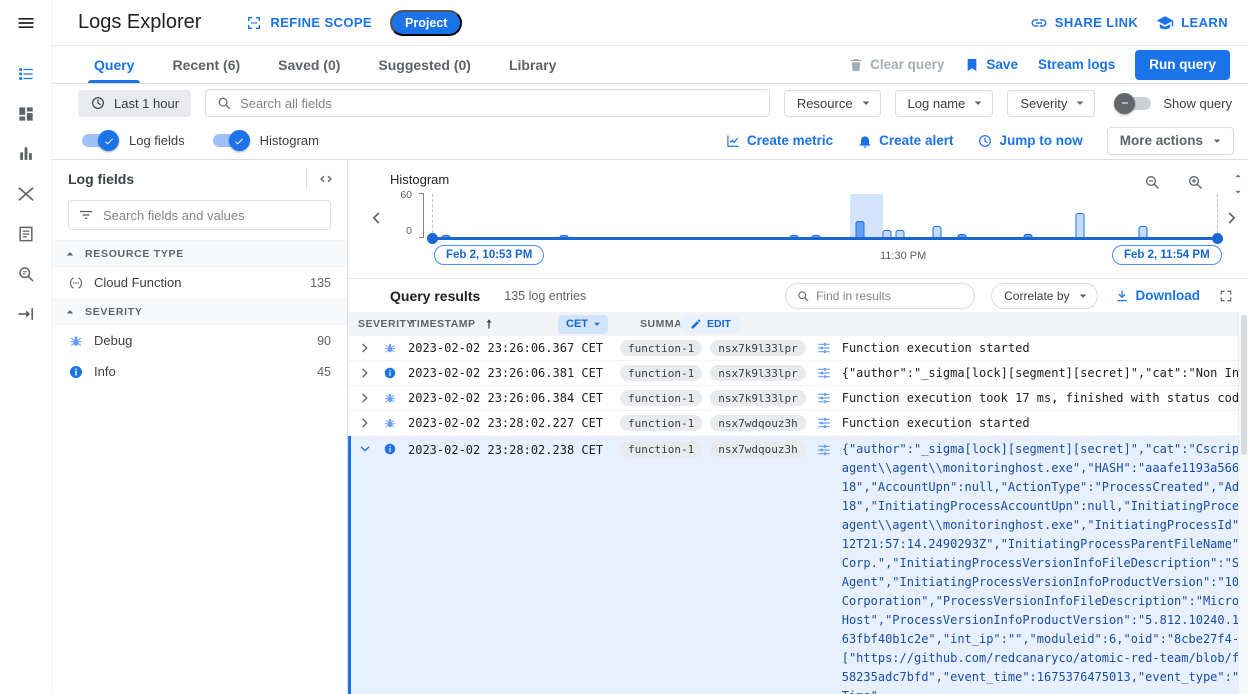 The image size is (1248, 694). What do you see at coordinates (432, 238) in the screenshot?
I see `range-start-handle` at bounding box center [432, 238].